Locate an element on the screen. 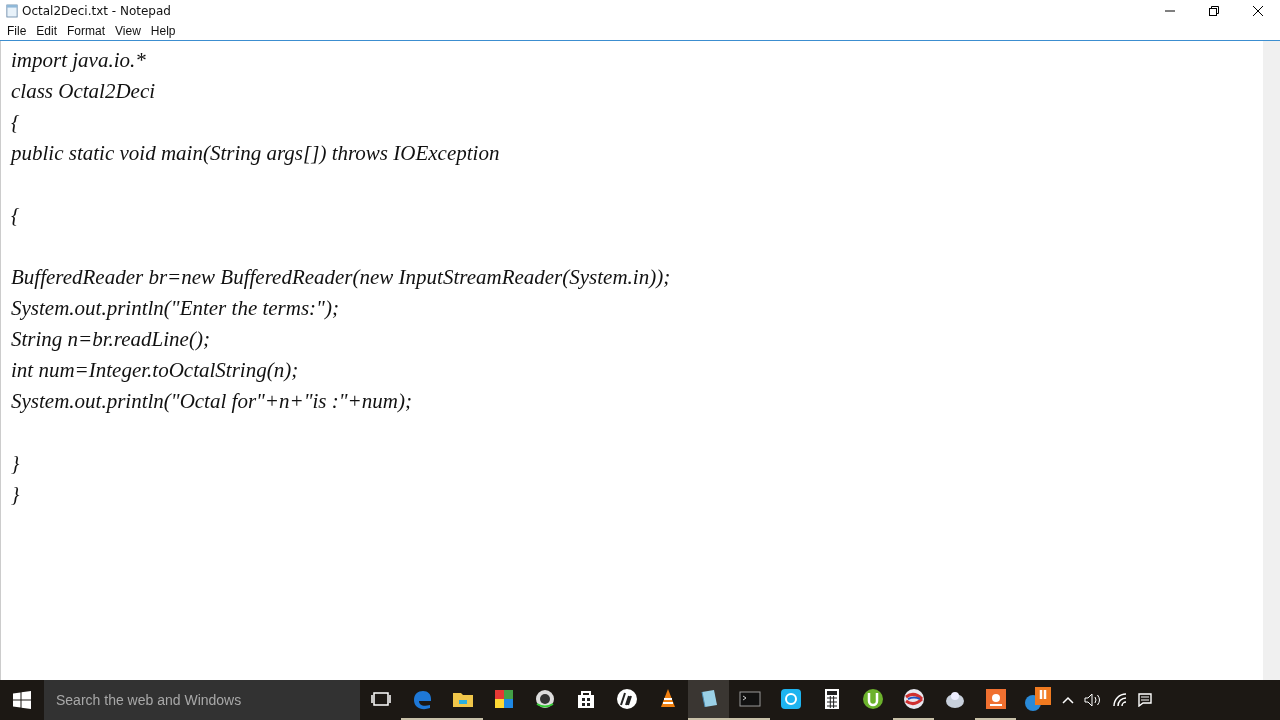  search-field: Search the web and Windows is located at coordinates (202, 700).